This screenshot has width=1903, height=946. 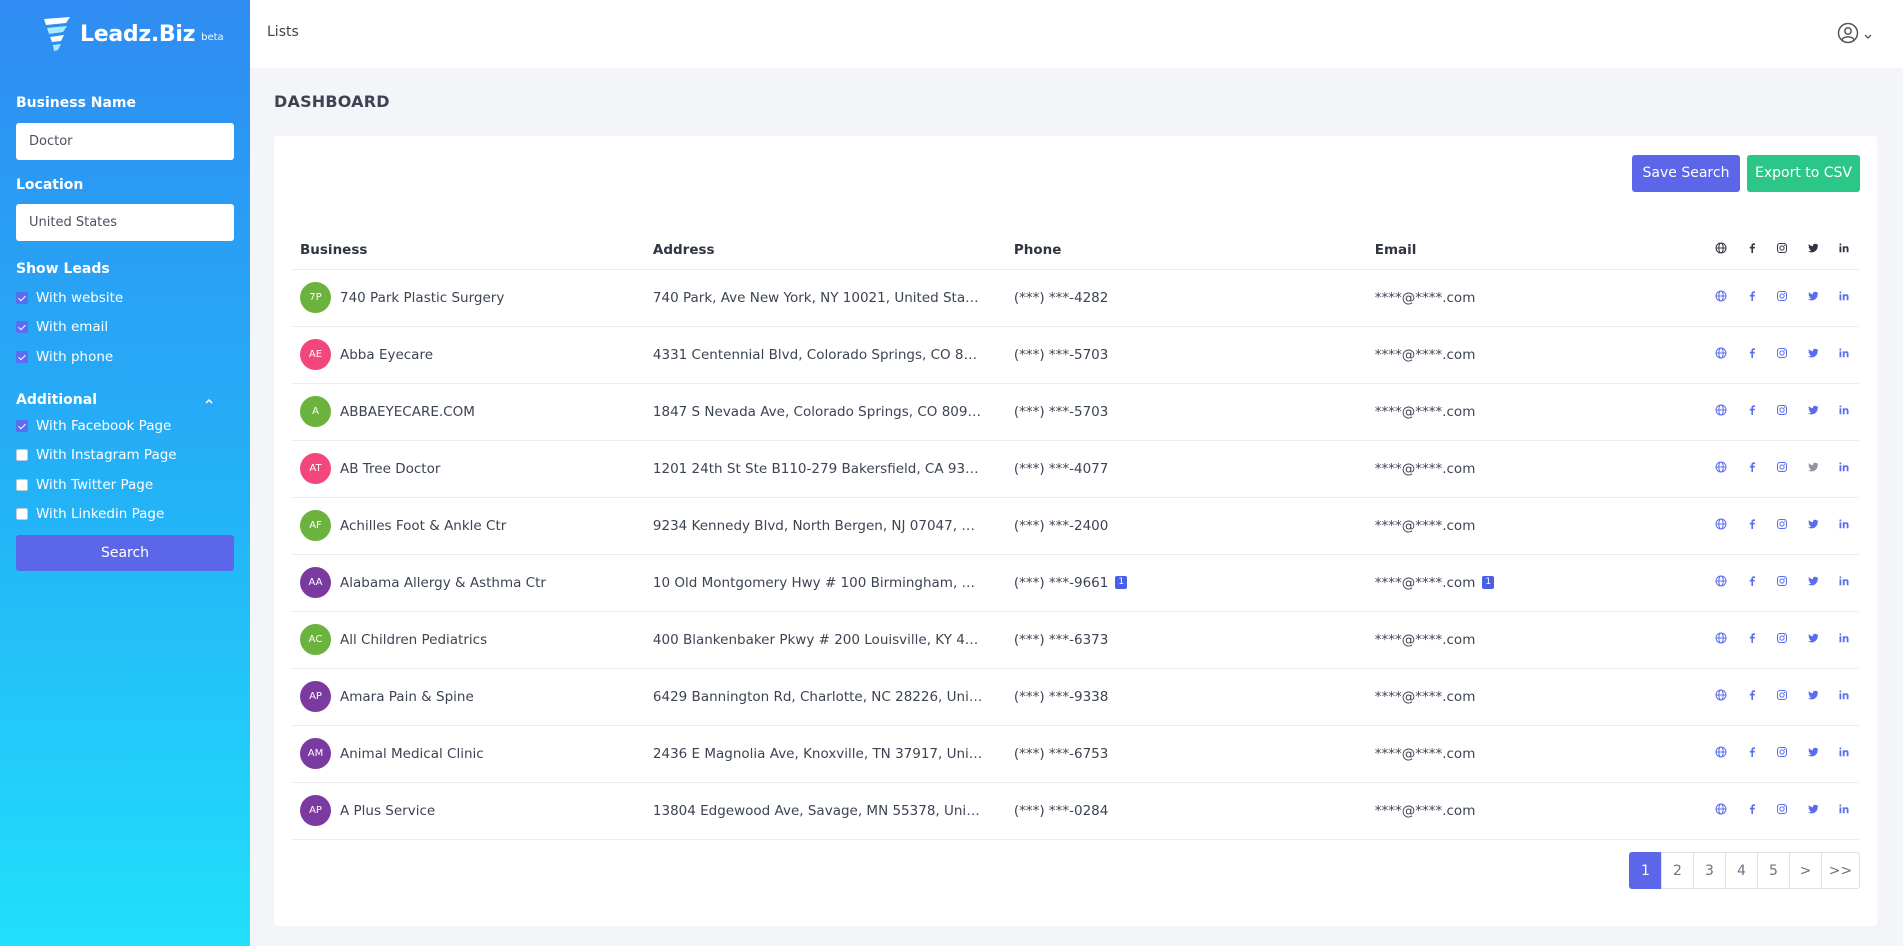 I want to click on page-5-button: 5, so click(x=1773, y=870).